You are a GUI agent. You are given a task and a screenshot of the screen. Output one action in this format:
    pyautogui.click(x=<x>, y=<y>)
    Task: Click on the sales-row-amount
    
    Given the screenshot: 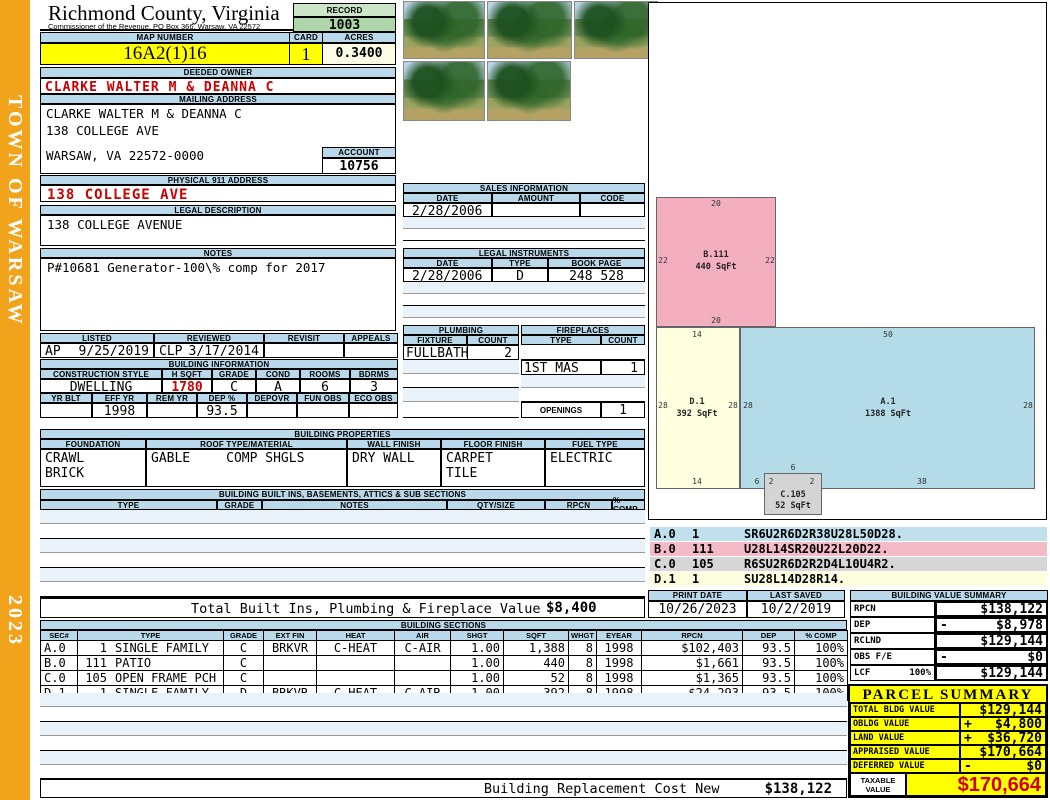 What is the action you would take?
    pyautogui.click(x=536, y=210)
    